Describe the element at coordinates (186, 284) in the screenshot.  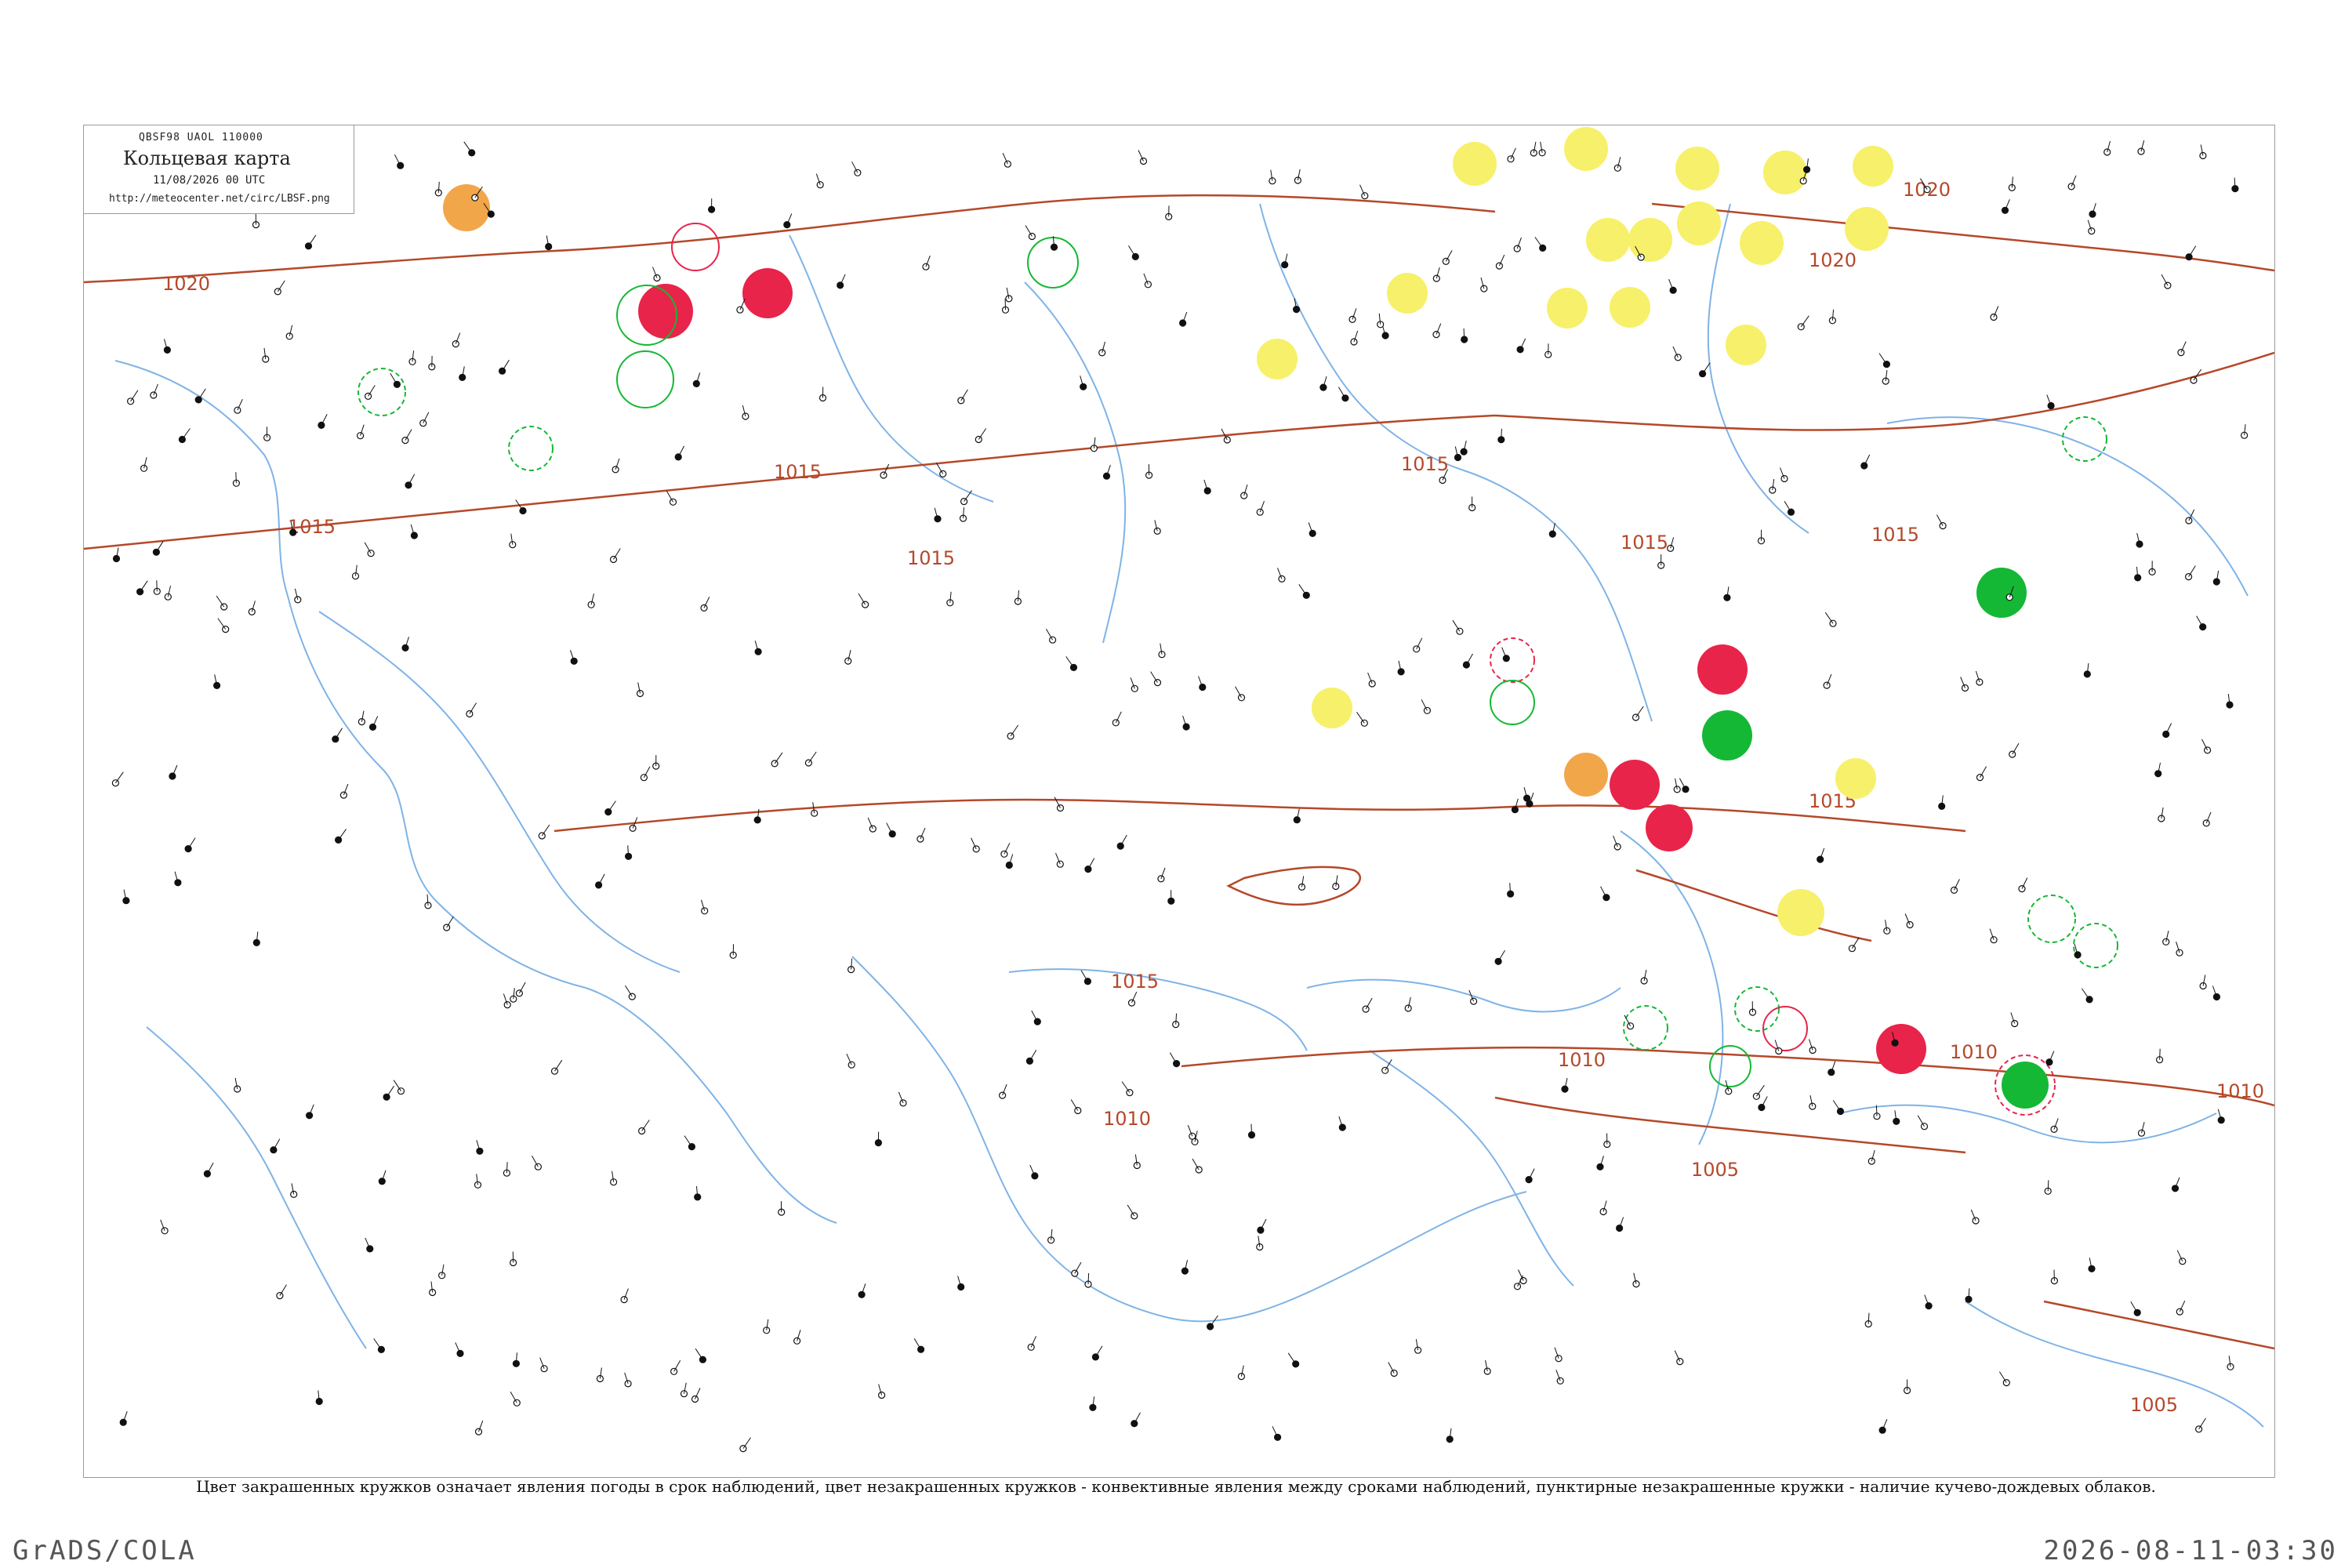
I see `isobar-label: 1020` at that location.